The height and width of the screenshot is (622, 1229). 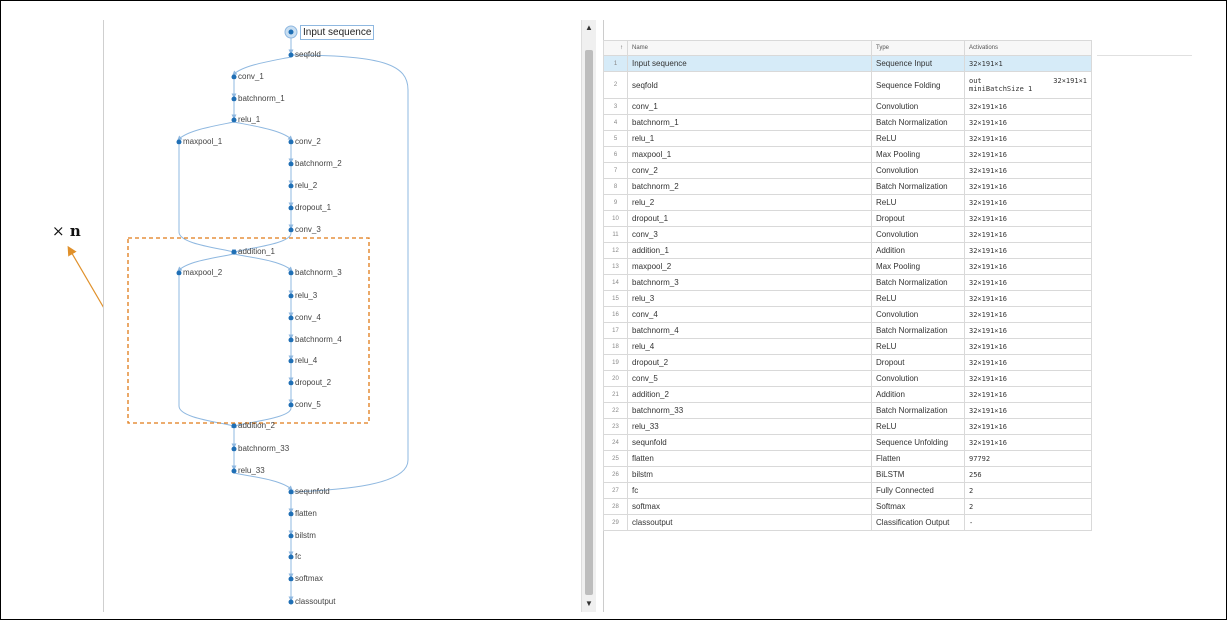 What do you see at coordinates (312, 492) in the screenshot?
I see `node-label-sequnfold: sequnfold` at bounding box center [312, 492].